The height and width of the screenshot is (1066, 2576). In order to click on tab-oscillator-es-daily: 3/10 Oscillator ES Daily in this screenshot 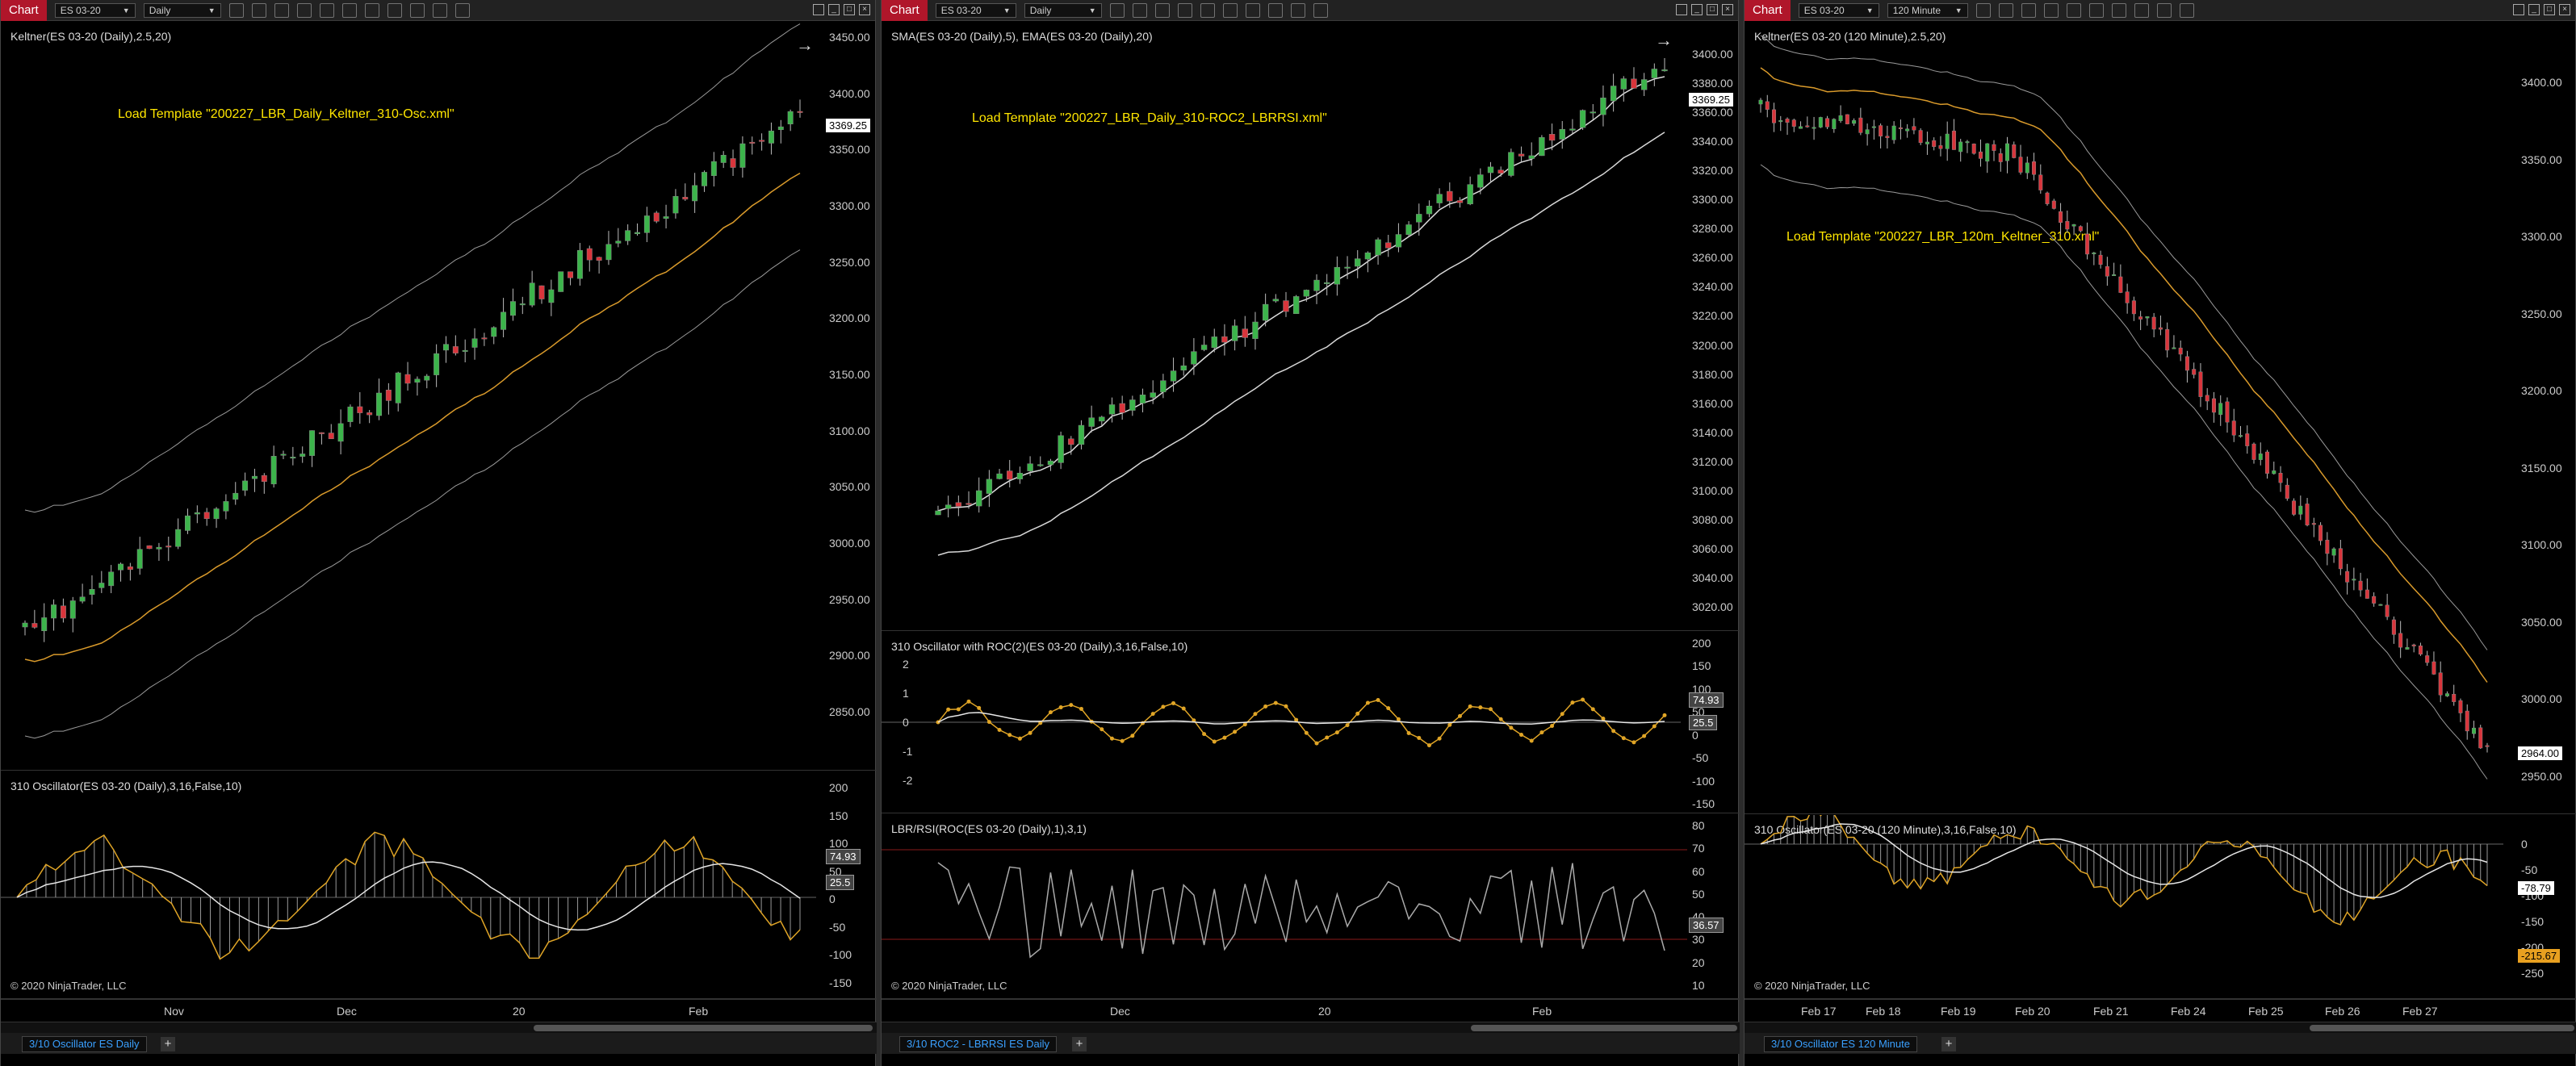, I will do `click(85, 1044)`.